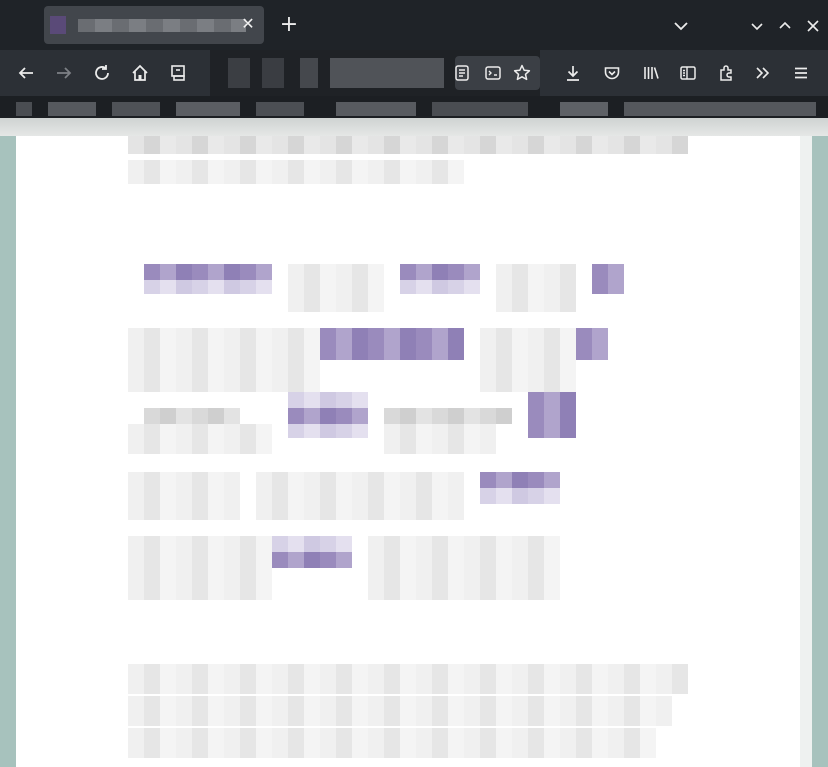 The image size is (828, 767). Describe the element at coordinates (248, 24) in the screenshot. I see `close-tab-icon: ✕` at that location.